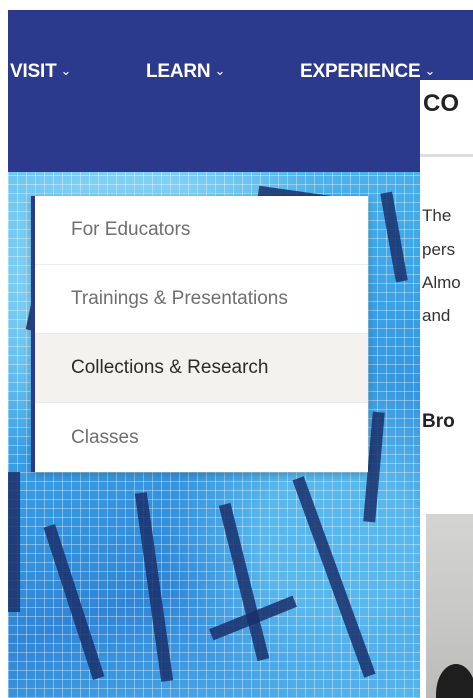  I want to click on nav-item-label: LEARN, so click(178, 71).